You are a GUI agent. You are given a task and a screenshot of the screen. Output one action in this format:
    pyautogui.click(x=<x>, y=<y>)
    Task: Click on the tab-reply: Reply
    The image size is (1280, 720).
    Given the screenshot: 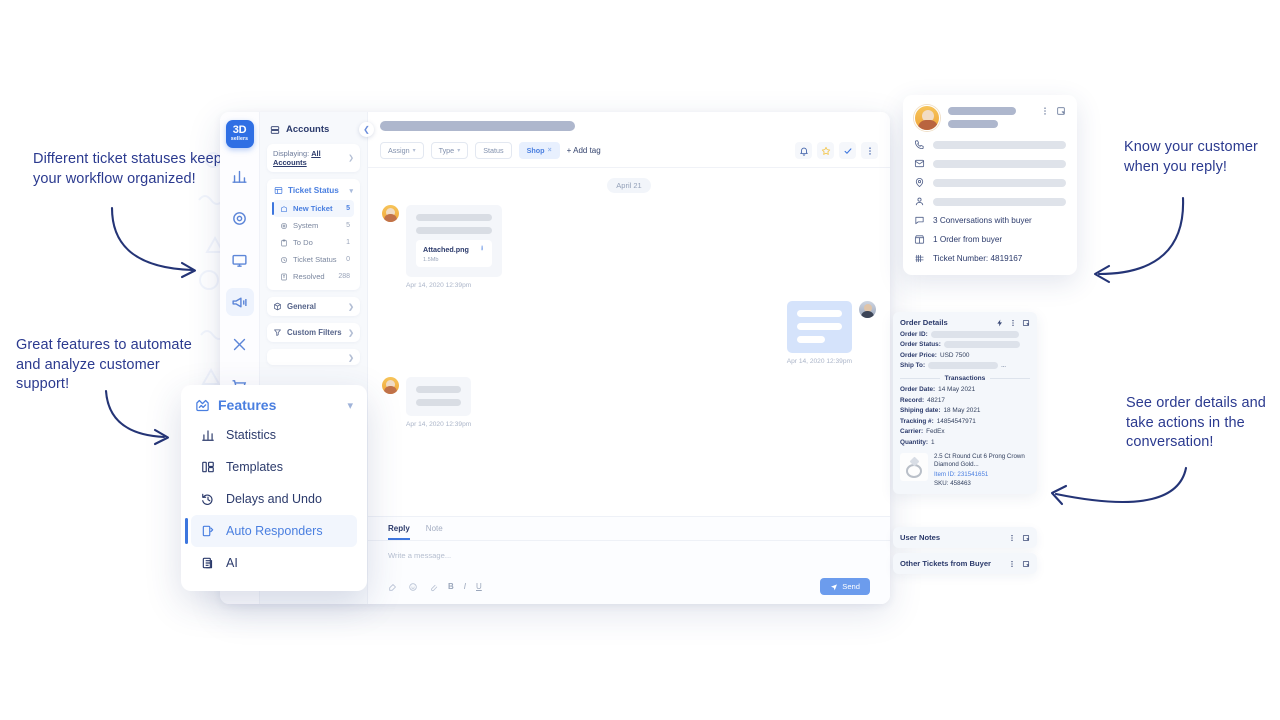 What is the action you would take?
    pyautogui.click(x=399, y=532)
    